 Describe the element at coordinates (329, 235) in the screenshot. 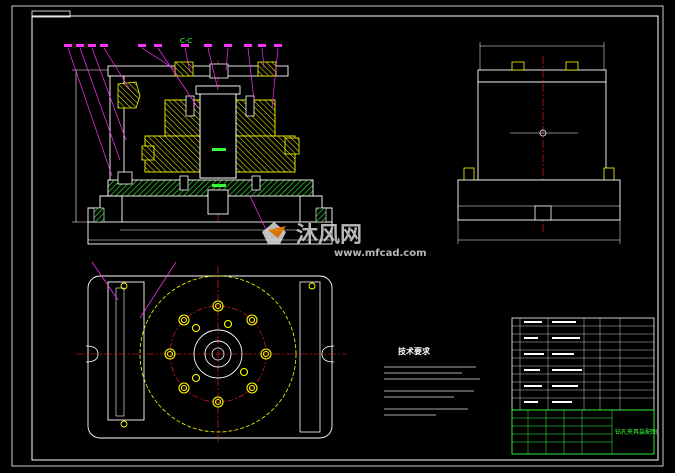

I see `watermark-brand: 沐风网` at that location.